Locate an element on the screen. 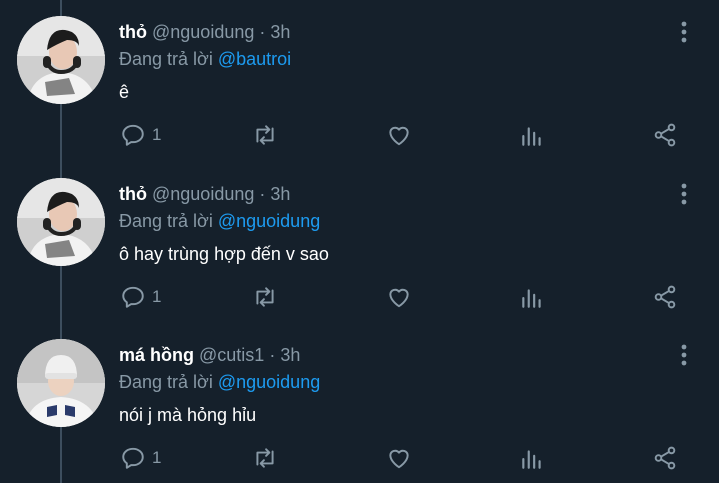 Image resolution: width=719 pixels, height=483 pixels. tweet-text: nói j mà hỏng hỉu is located at coordinates (188, 415).